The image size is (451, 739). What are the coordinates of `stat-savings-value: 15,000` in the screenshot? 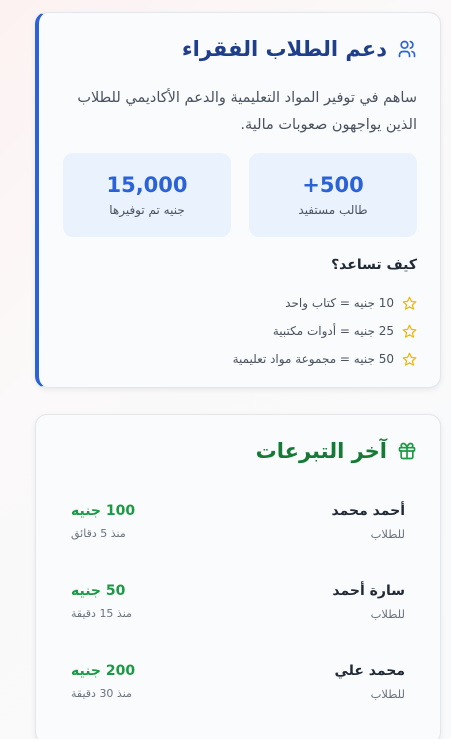 It's located at (147, 185).